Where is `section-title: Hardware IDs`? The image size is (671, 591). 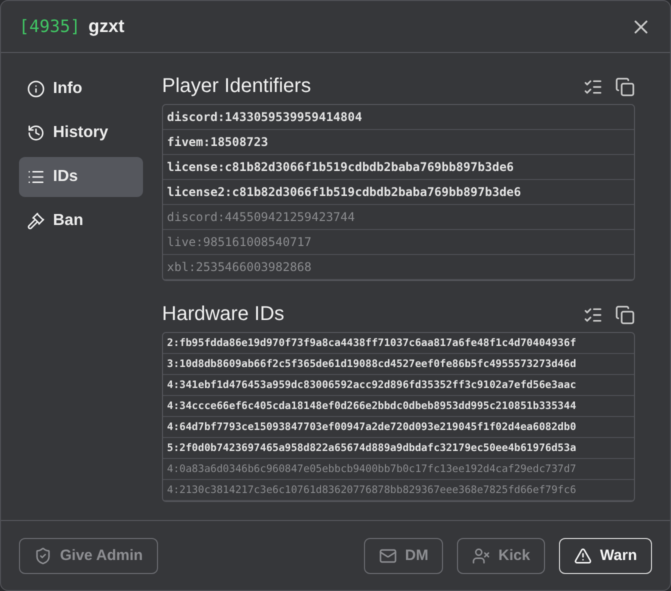 section-title: Hardware IDs is located at coordinates (224, 314).